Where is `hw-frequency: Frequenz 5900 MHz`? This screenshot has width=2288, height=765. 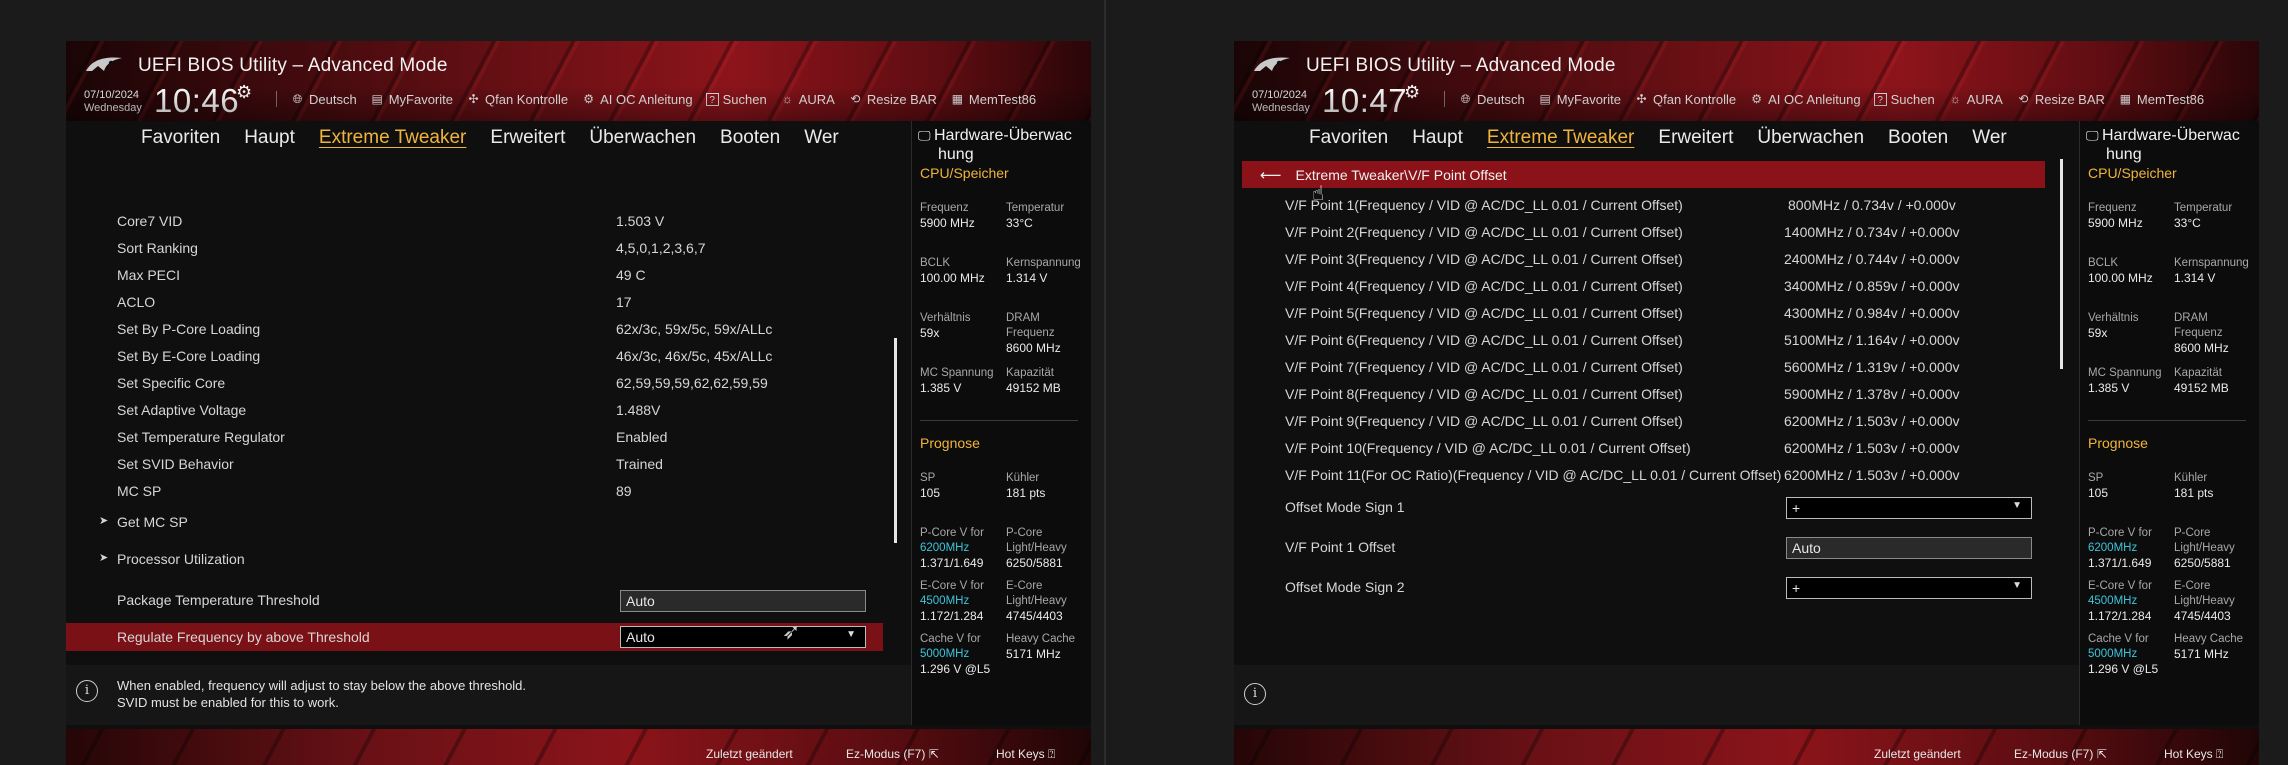 hw-frequency: Frequenz 5900 MHz is located at coordinates (2115, 216).